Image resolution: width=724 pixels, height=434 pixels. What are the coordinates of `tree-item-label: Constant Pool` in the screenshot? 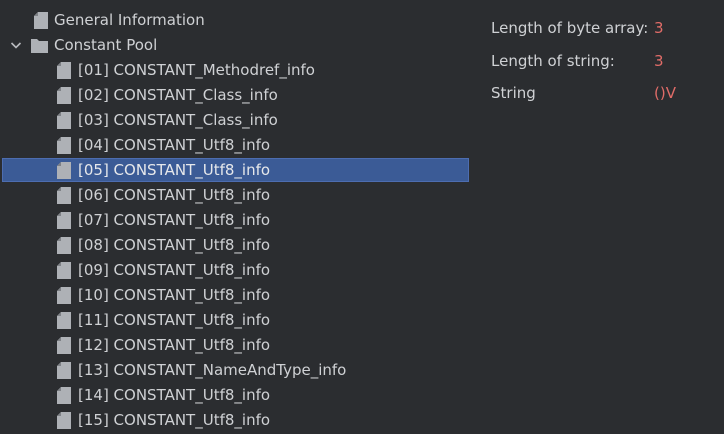 It's located at (106, 45).